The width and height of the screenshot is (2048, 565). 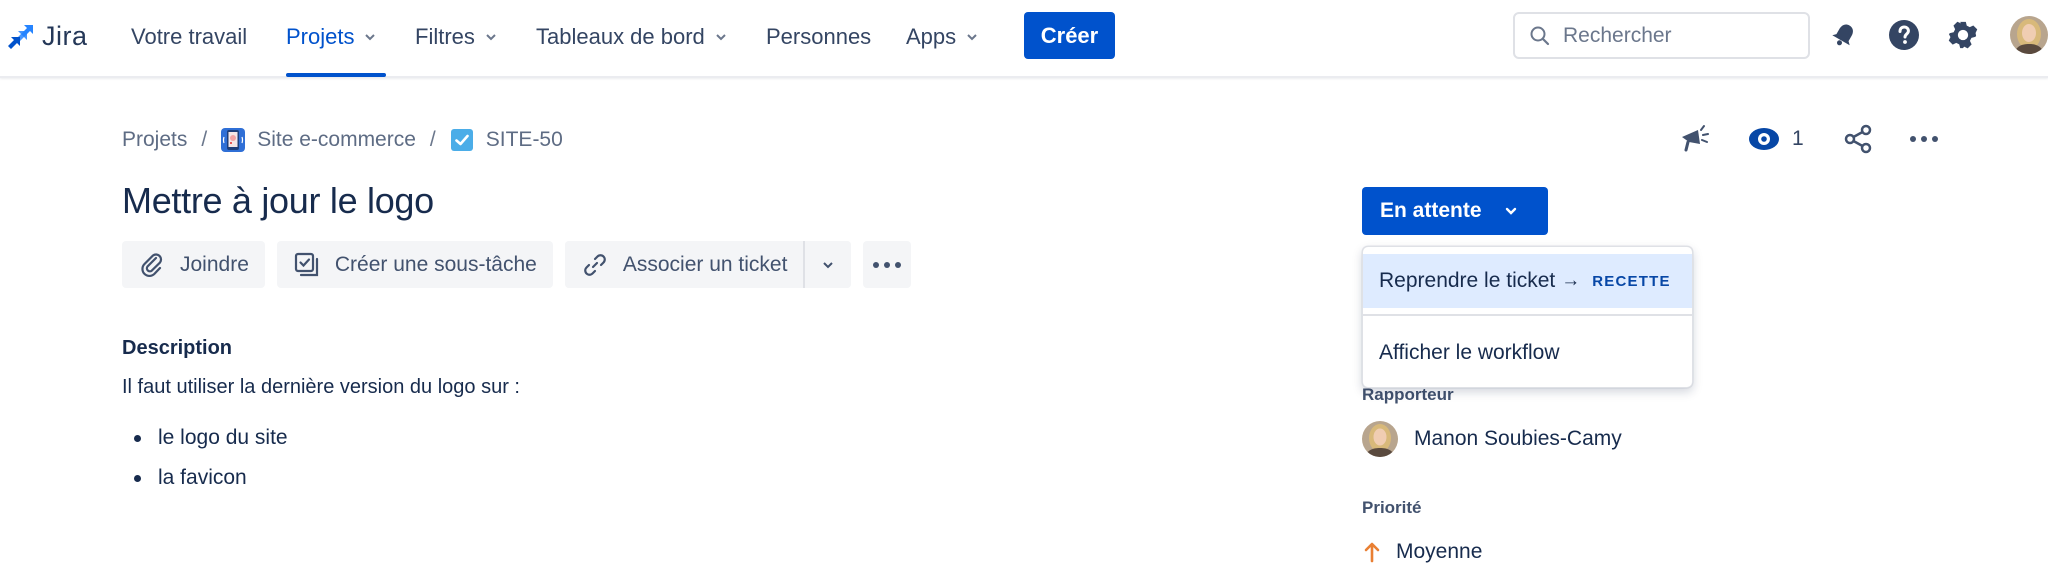 I want to click on nav-label: Apps, so click(x=931, y=36).